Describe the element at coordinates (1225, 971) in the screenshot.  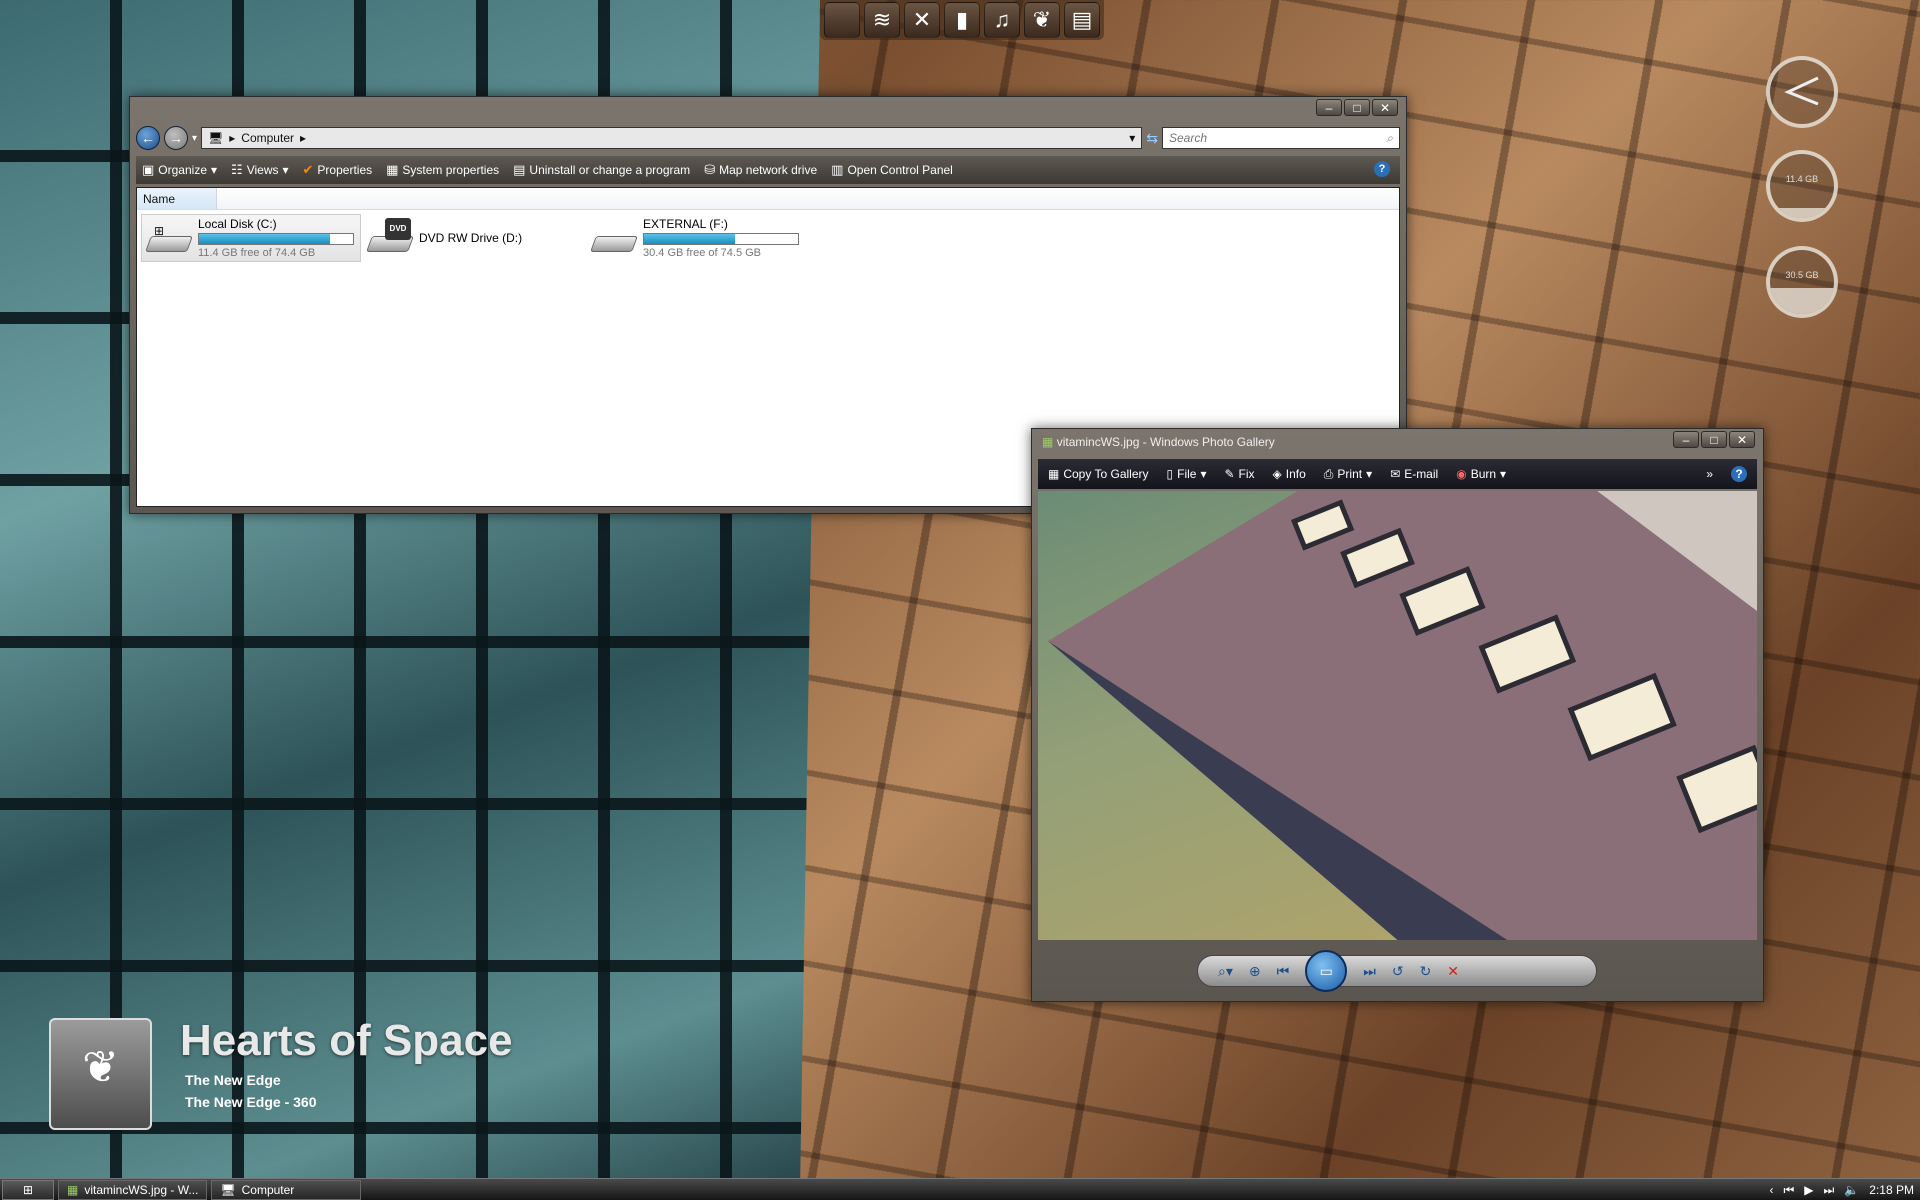
I see `zoom-icon: ⌕▾` at that location.